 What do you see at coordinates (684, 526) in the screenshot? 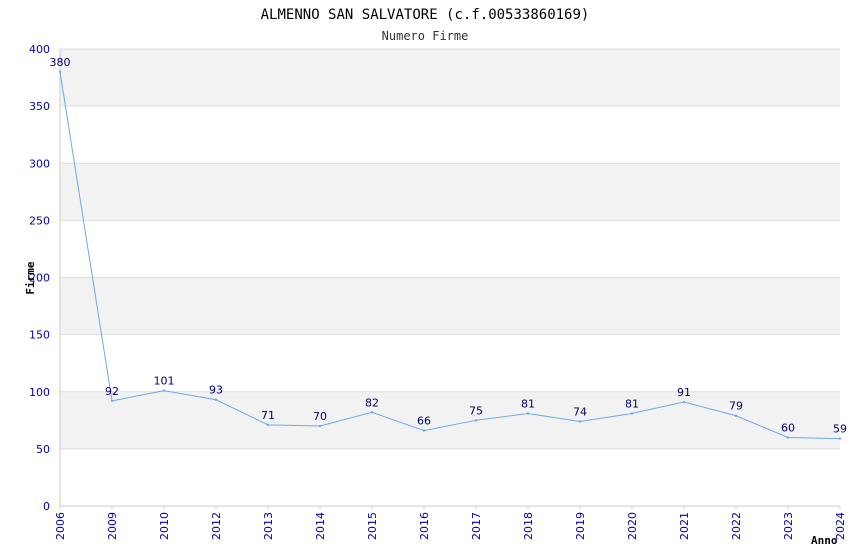
I see `x-tick-label: 2021` at bounding box center [684, 526].